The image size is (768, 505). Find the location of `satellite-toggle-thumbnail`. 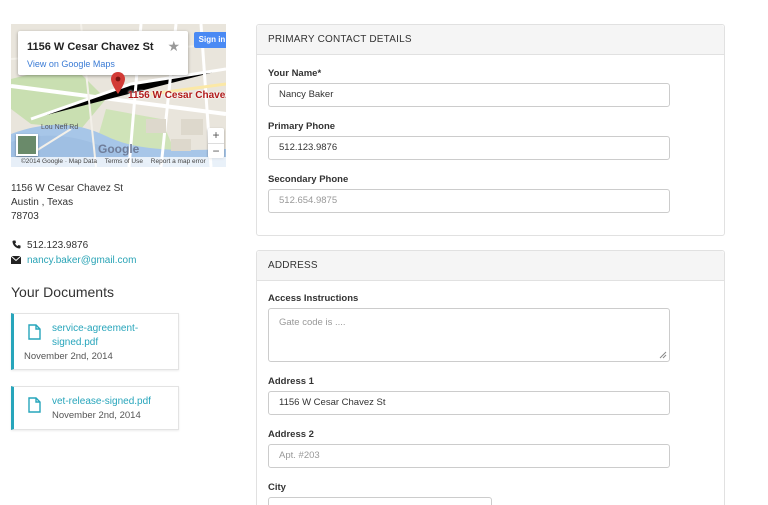

satellite-toggle-thumbnail is located at coordinates (27, 145).